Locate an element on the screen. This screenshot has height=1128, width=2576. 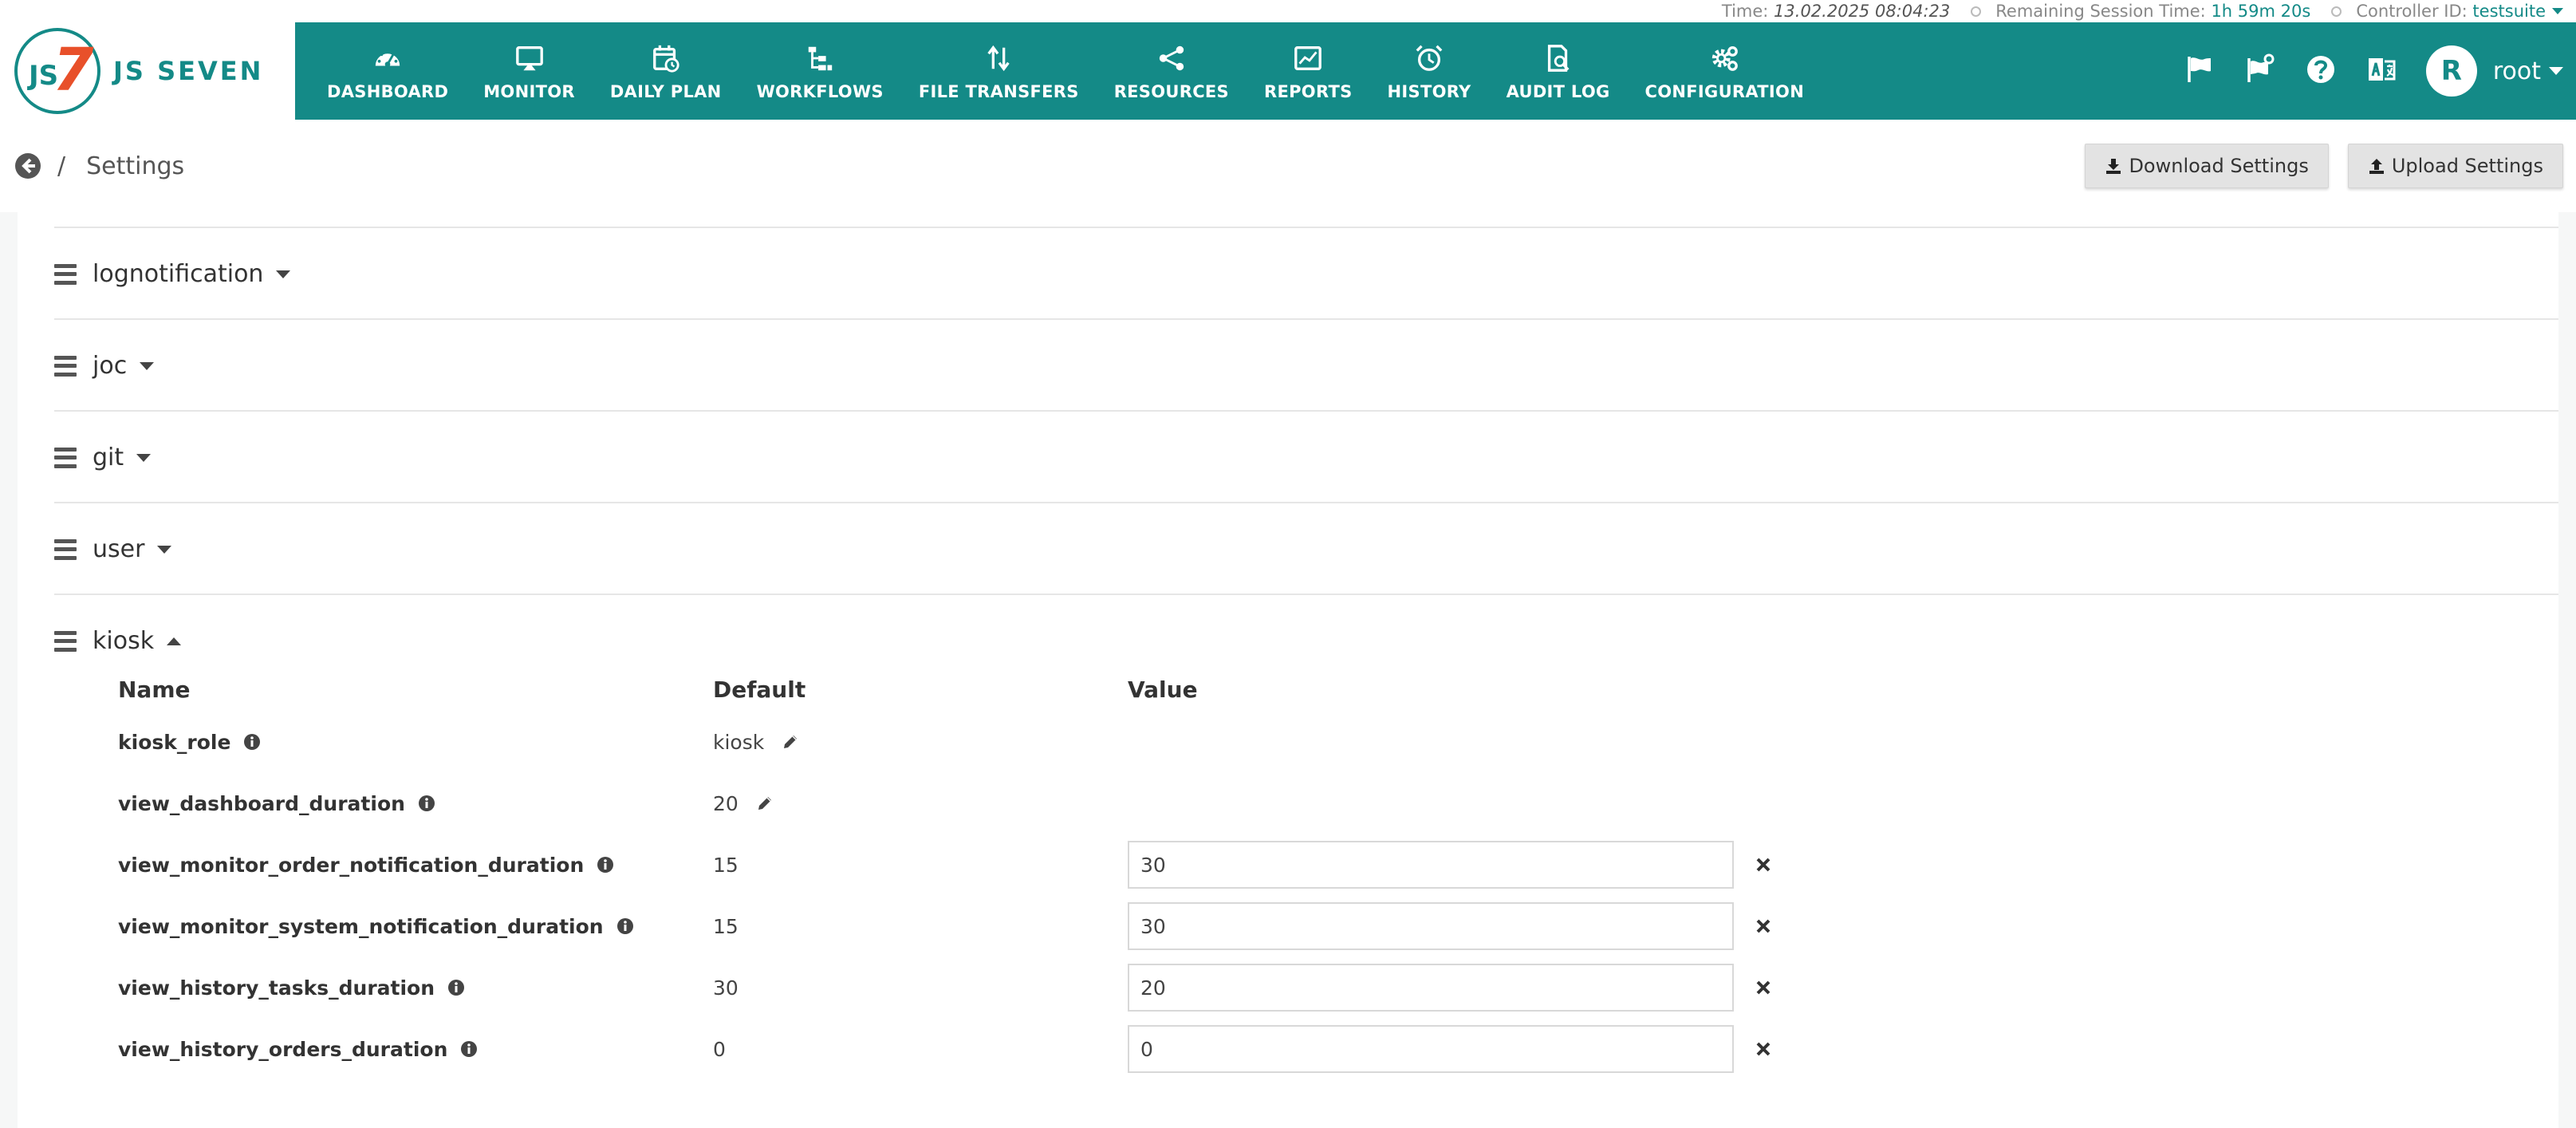
upload-settings-label: Upload Settings is located at coordinates (2467, 166).